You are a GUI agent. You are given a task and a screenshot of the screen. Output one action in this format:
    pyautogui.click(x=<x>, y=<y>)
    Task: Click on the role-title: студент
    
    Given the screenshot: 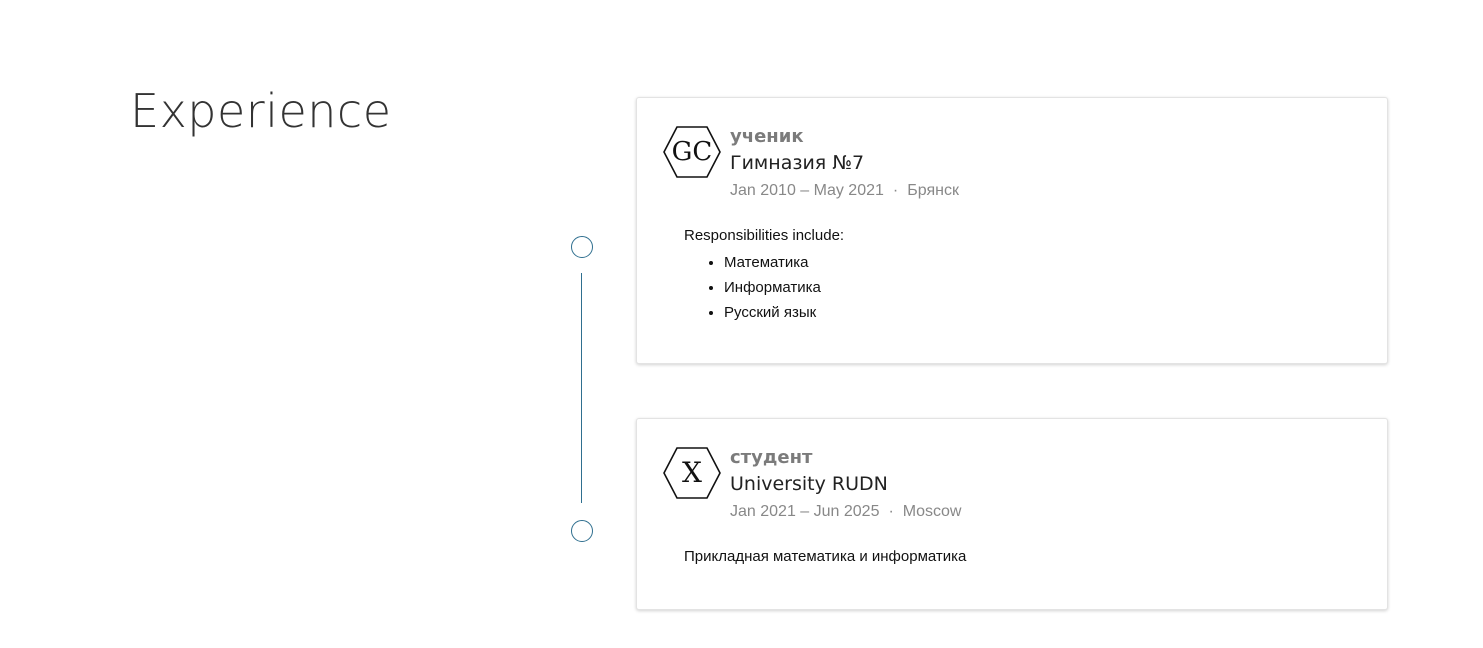 What is the action you would take?
    pyautogui.click(x=771, y=457)
    